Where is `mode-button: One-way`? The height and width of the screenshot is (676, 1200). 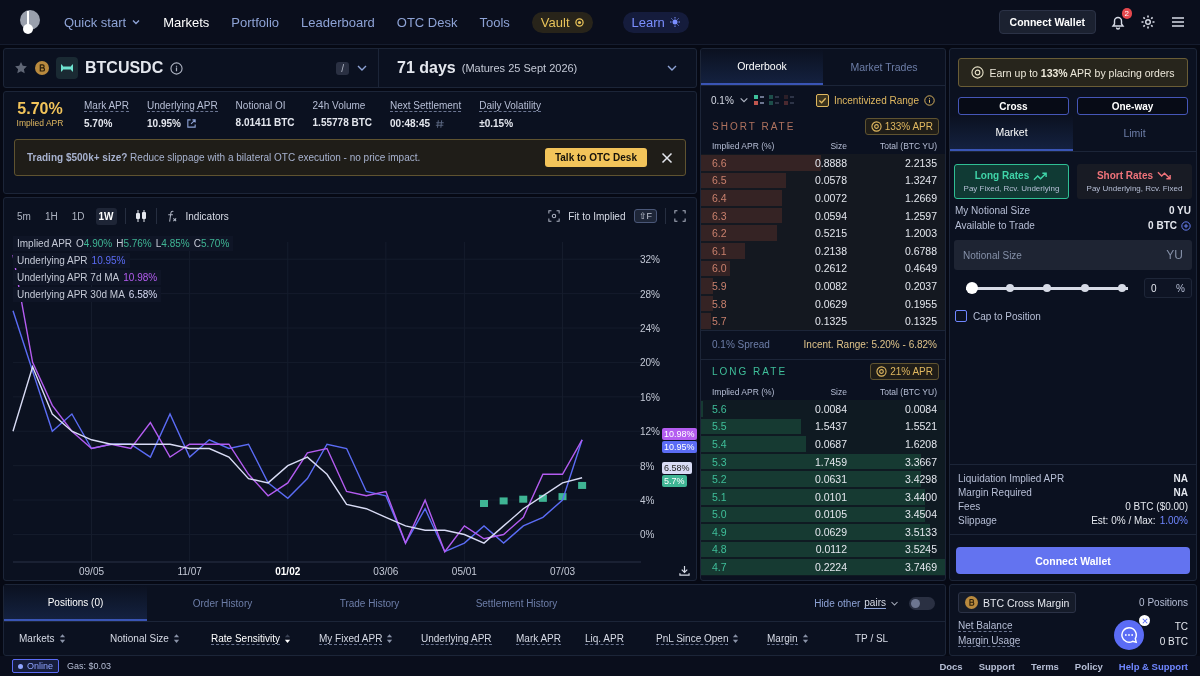 mode-button: One-way is located at coordinates (1132, 106).